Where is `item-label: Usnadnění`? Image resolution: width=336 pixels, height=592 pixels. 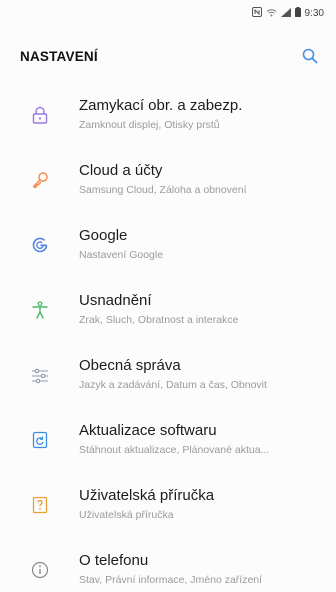
item-label: Usnadnění is located at coordinates (115, 300).